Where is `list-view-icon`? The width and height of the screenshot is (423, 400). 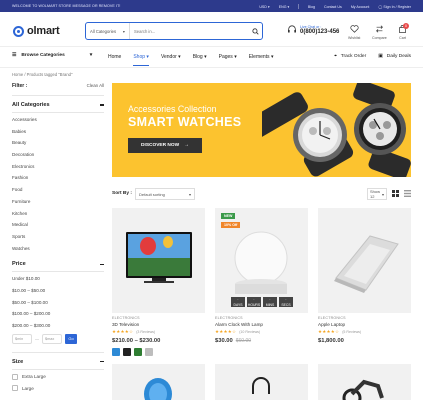
list-view-icon is located at coordinates (407, 193).